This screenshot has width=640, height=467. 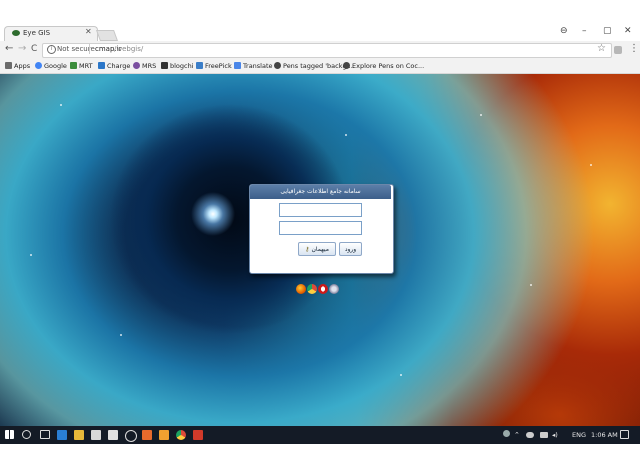 I want to click on windows-start-icon, so click(x=9, y=434).